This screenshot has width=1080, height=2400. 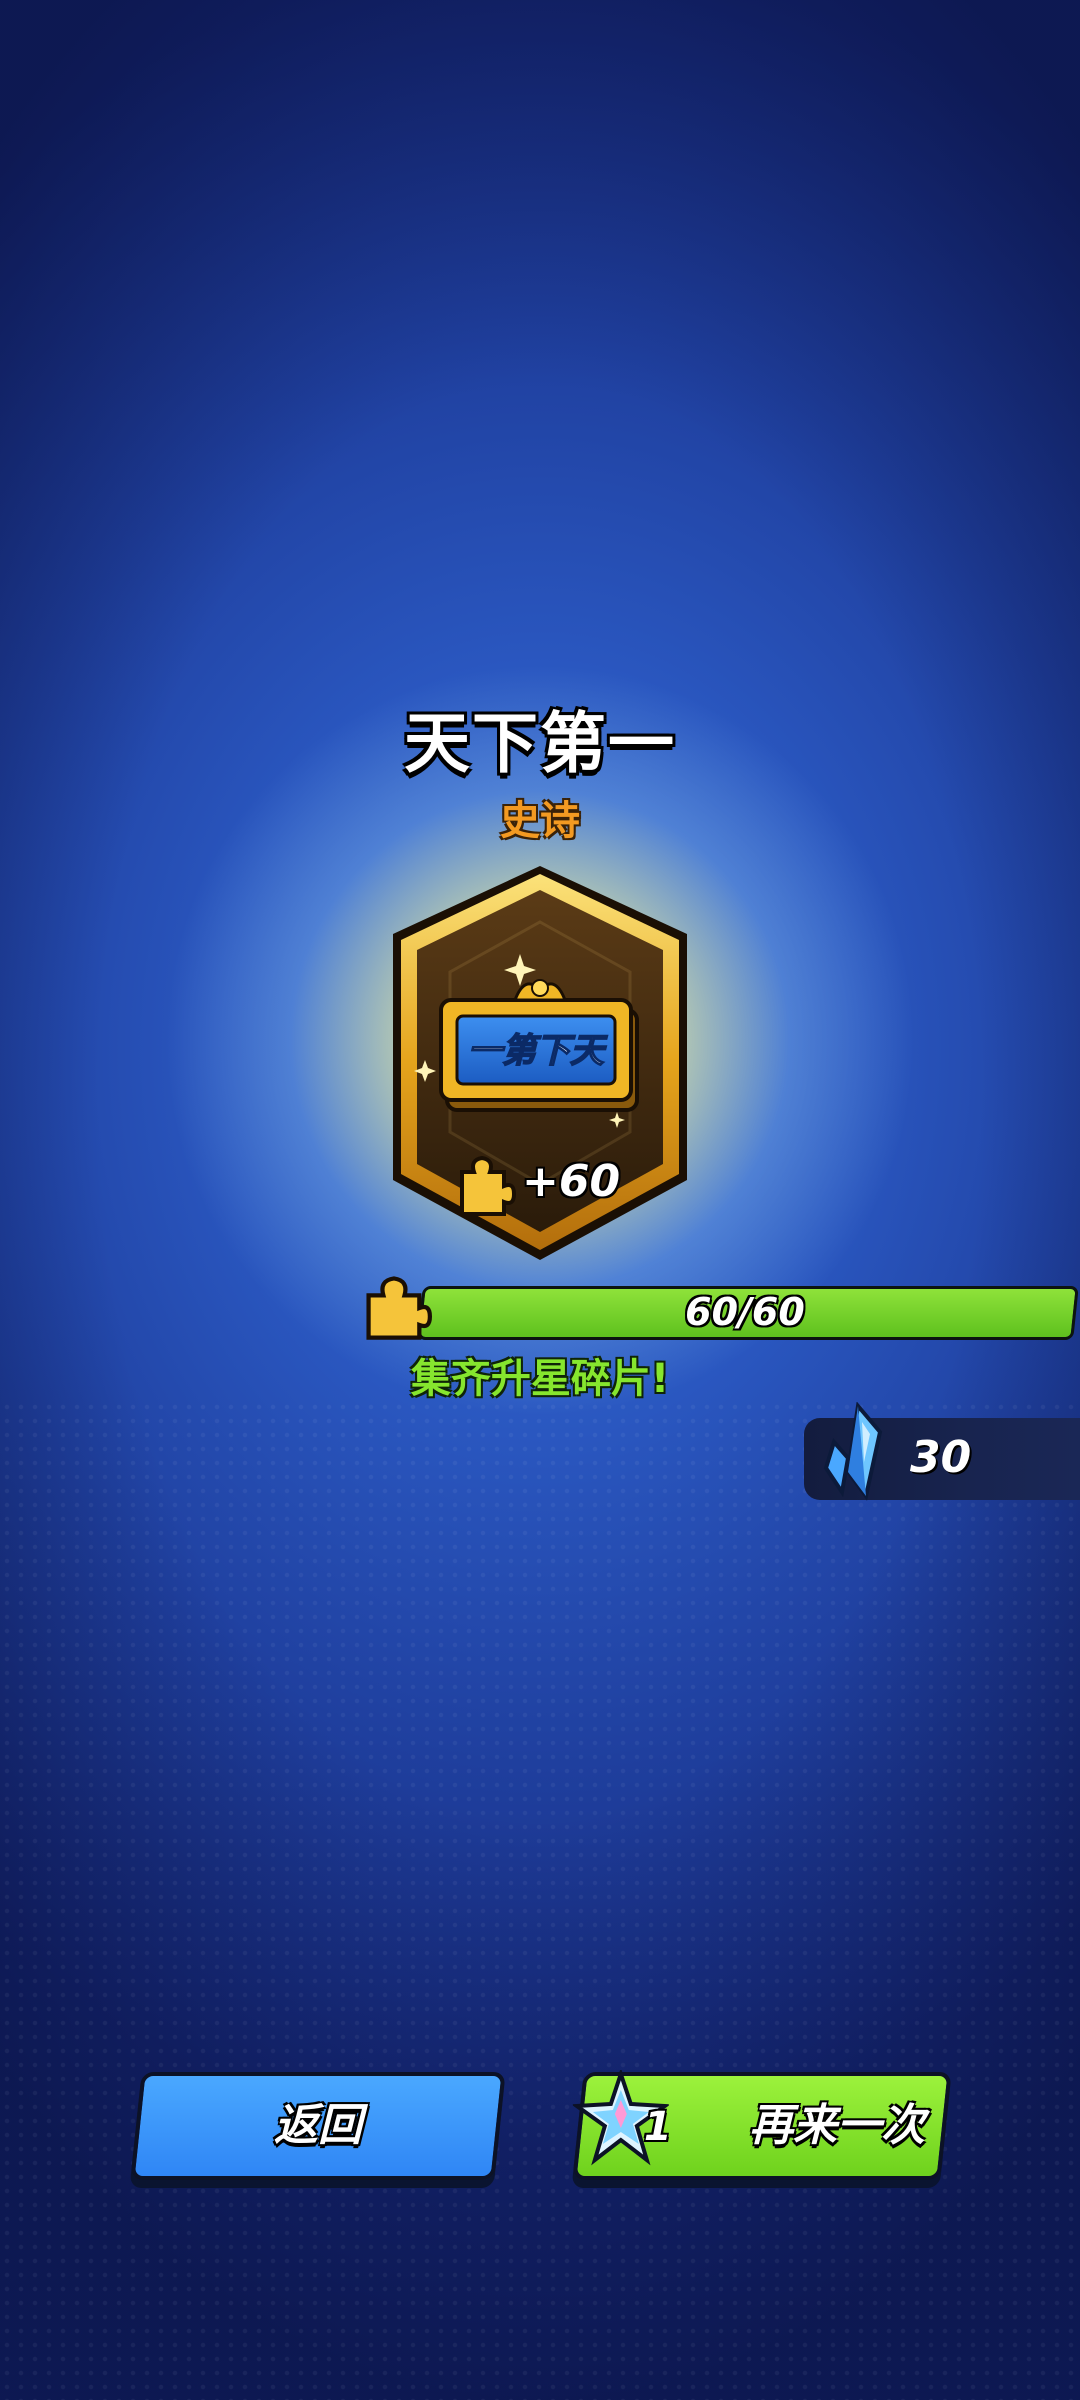 What do you see at coordinates (853, 1451) in the screenshot?
I see `blue-crystal-icon` at bounding box center [853, 1451].